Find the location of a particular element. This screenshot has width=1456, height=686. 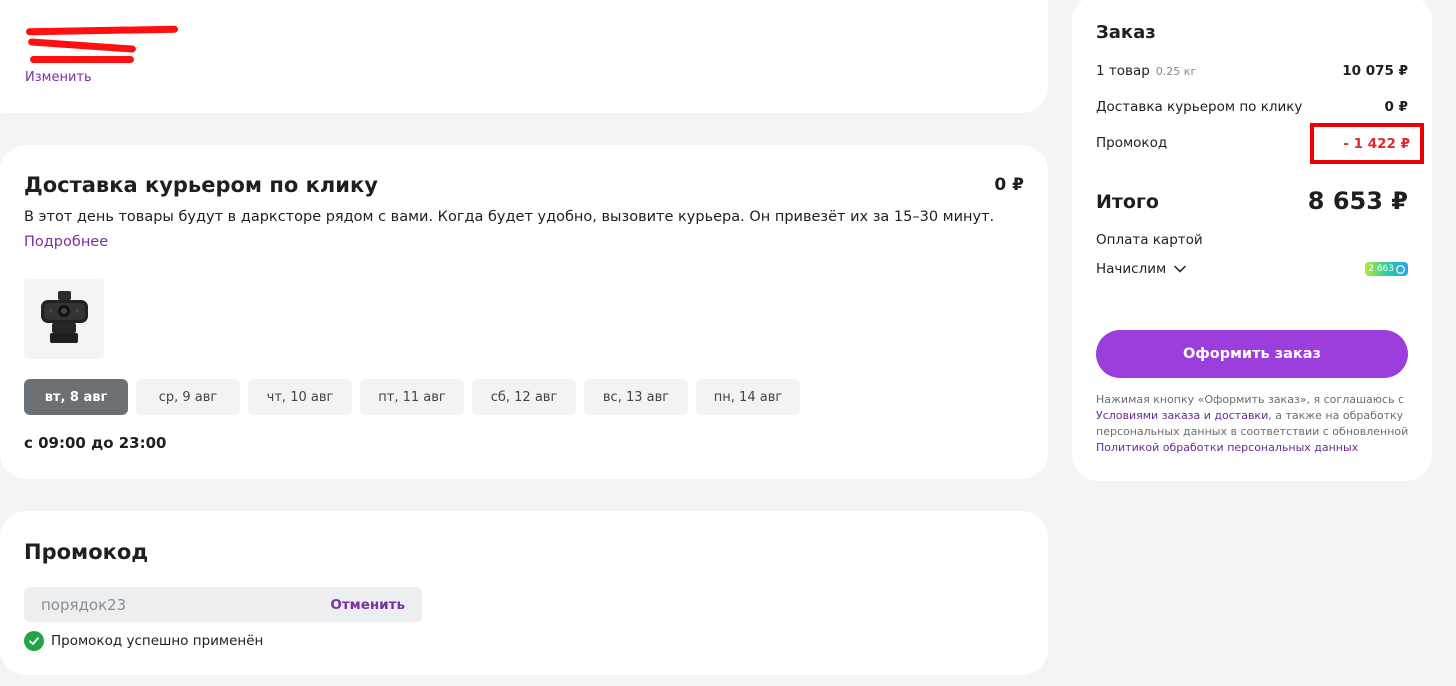

date-option: ср, 9 авг is located at coordinates (188, 397).